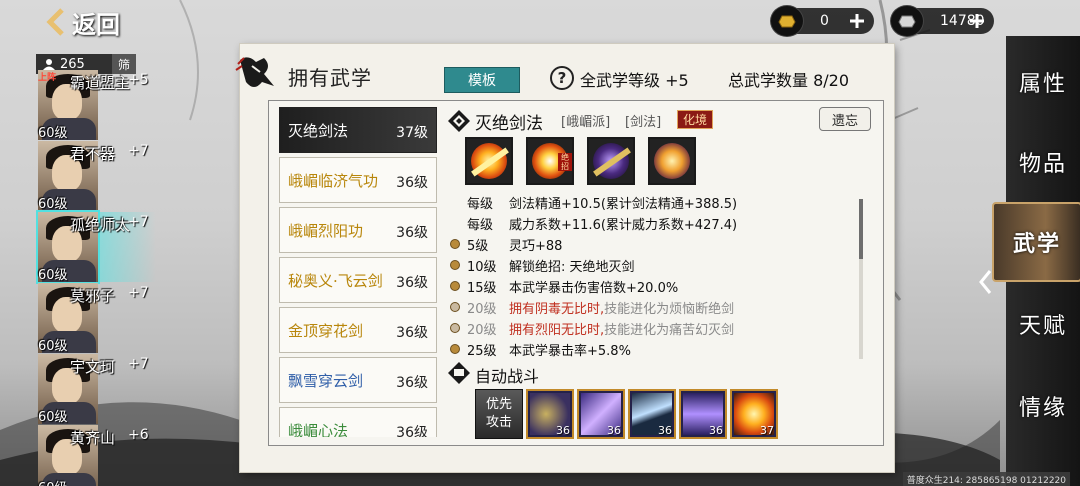 The width and height of the screenshot is (1080, 486). What do you see at coordinates (986, 479) in the screenshot?
I see `footer-id: 普度众生214: 285865198 01212220` at bounding box center [986, 479].